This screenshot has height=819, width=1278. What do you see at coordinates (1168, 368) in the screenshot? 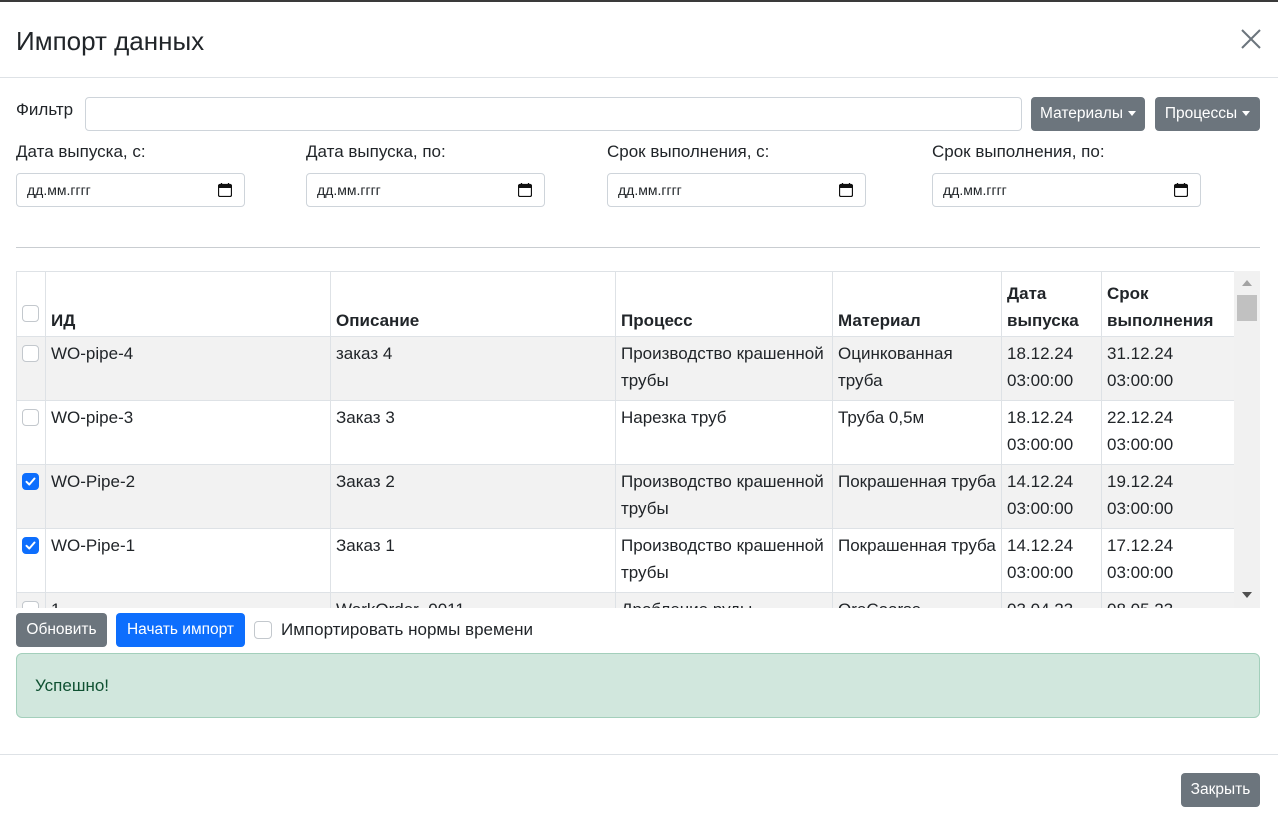
I see `cell-due-date: 31.12.24 03:00:00` at bounding box center [1168, 368].